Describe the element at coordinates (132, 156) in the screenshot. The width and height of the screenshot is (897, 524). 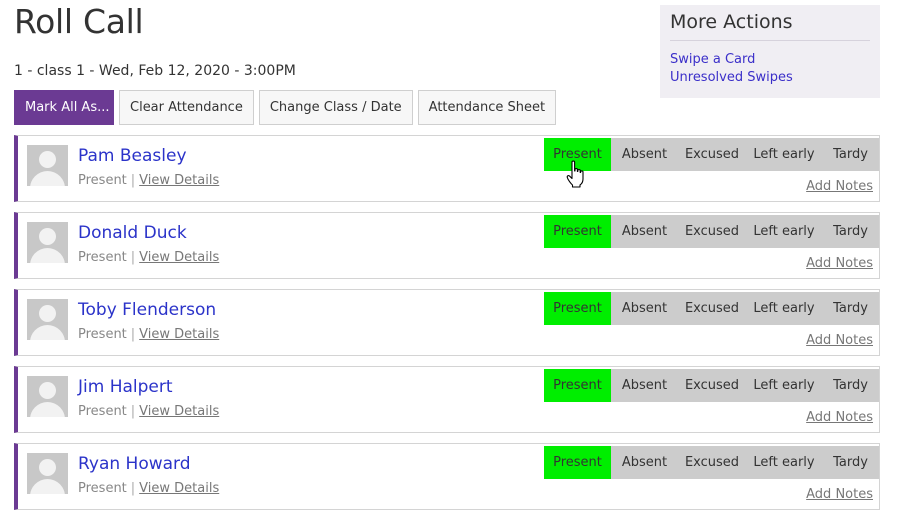
I see `student-name-link: Pam Beasley` at that location.